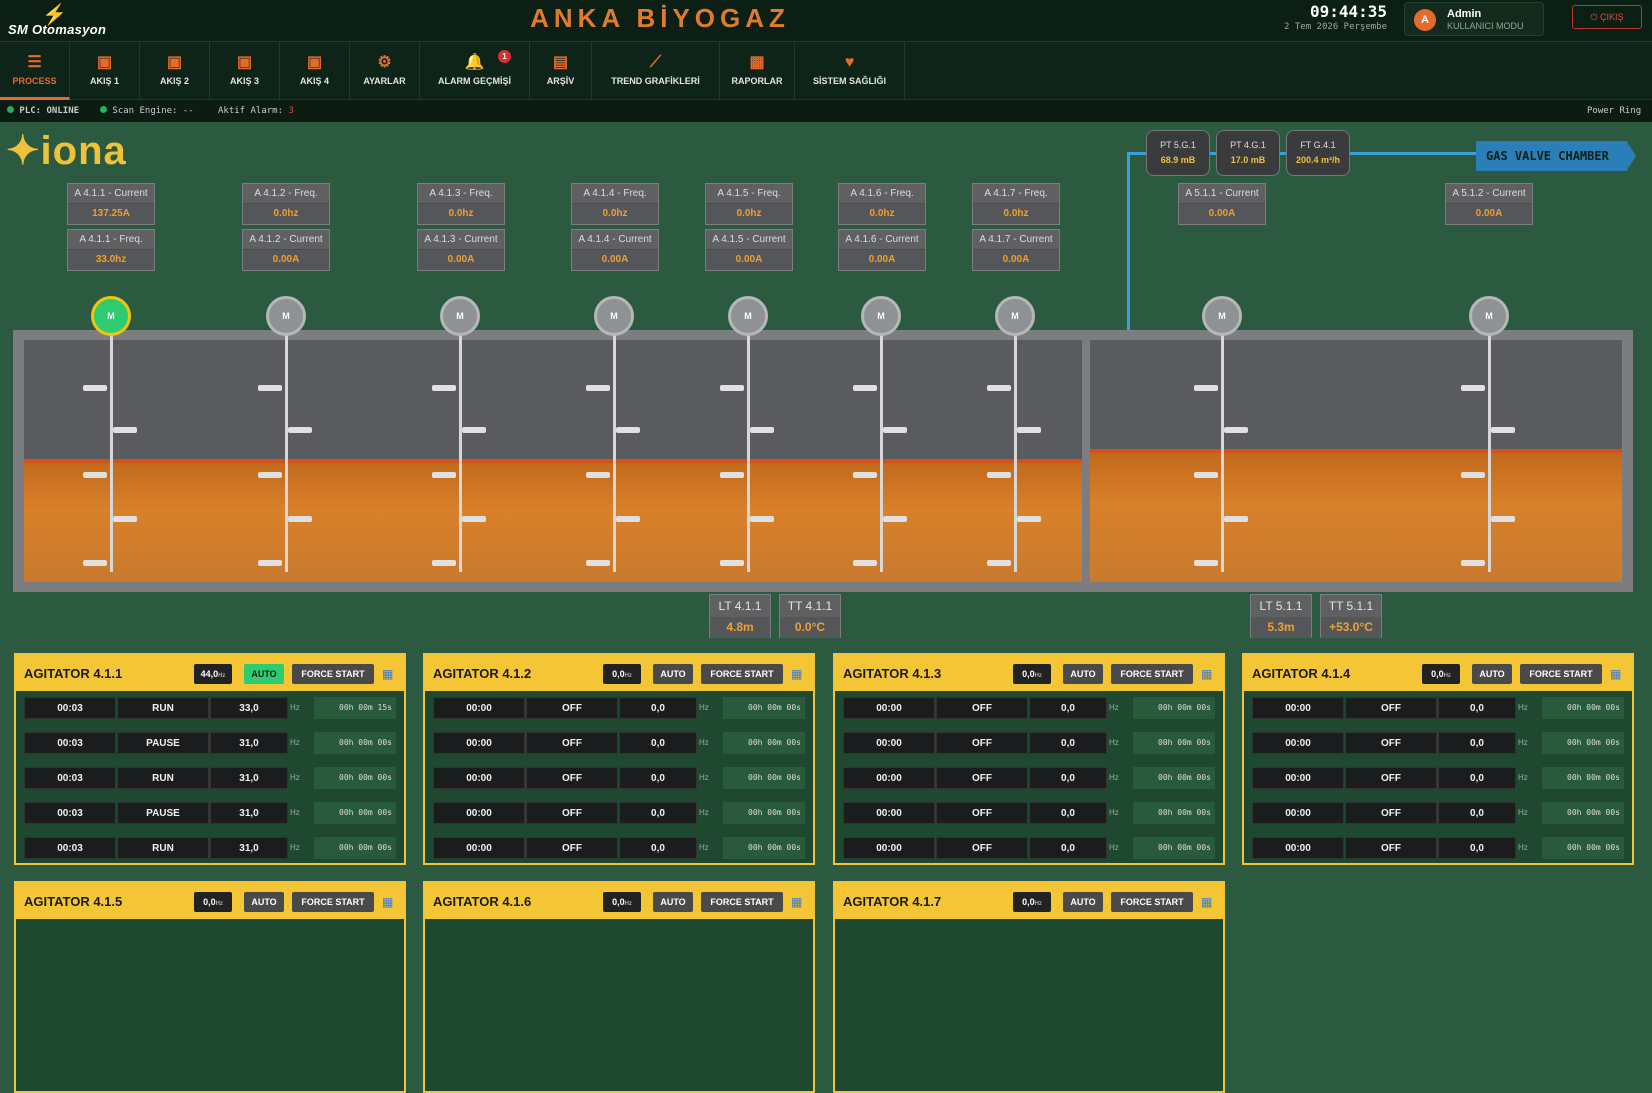  Describe the element at coordinates (850, 71) in the screenshot. I see `nav-item-10: ♥ SİSTEM SAĞLIĞI` at that location.